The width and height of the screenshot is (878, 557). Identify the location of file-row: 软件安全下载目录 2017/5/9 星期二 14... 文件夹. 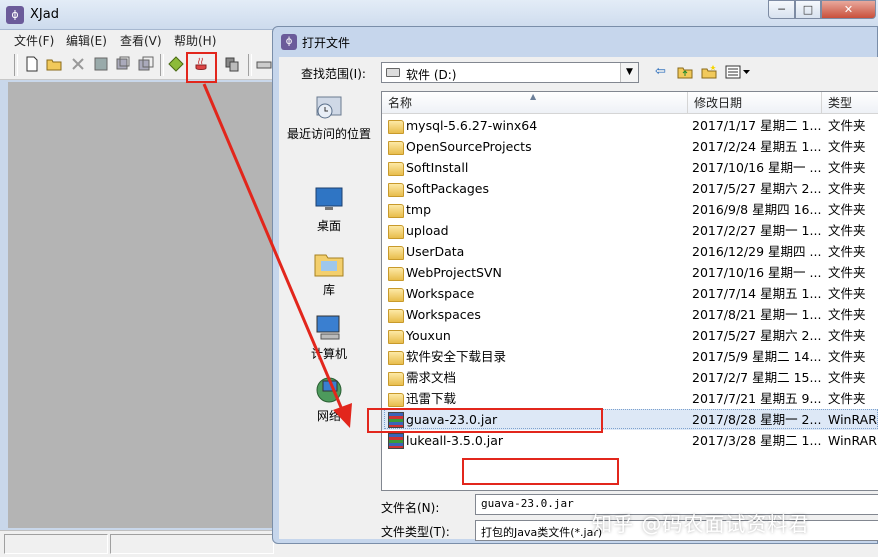
(630, 356).